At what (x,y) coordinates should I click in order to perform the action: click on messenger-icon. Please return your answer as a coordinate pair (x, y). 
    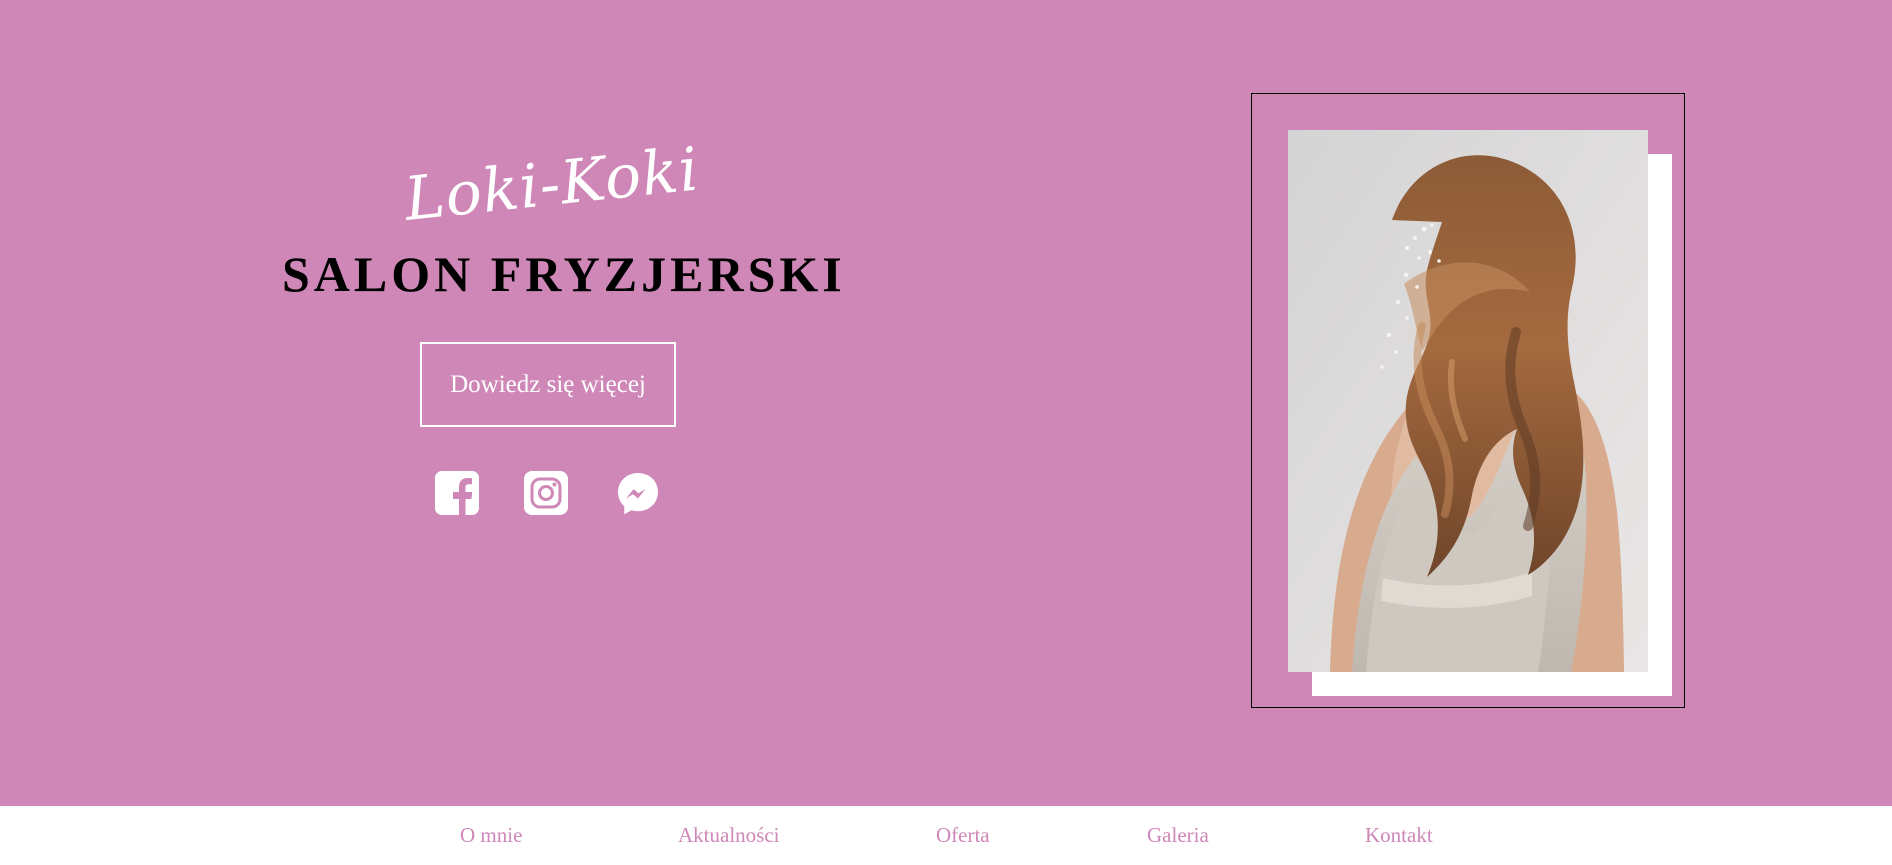
    Looking at the image, I should click on (638, 493).